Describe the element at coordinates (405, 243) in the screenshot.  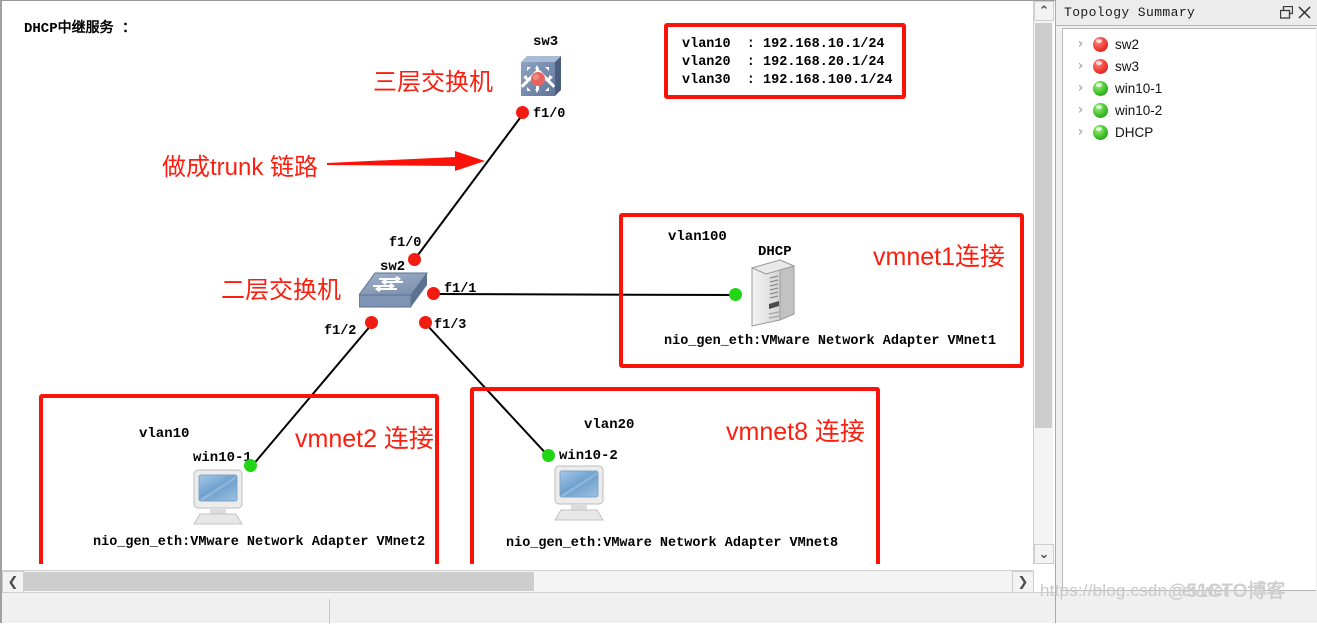
I see `port-label-sw2-f1-0: f1/0` at that location.